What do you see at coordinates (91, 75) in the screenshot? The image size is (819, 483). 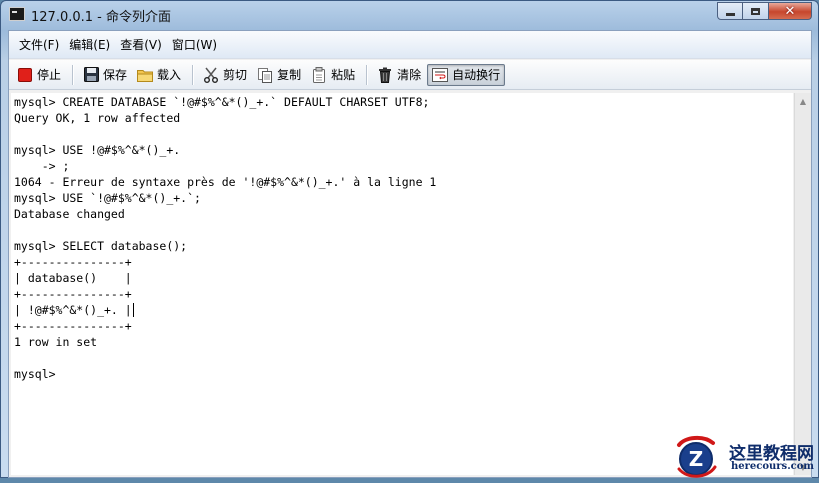 I see `floppy-disk-icon` at bounding box center [91, 75].